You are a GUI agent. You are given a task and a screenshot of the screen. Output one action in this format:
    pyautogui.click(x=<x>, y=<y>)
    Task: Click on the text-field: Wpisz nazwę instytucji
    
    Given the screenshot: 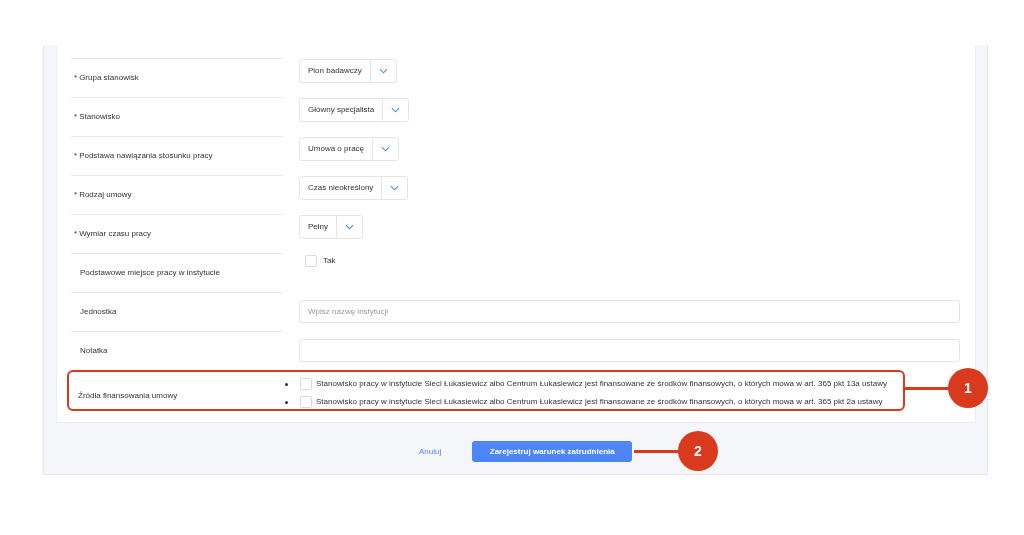 What is the action you would take?
    pyautogui.click(x=629, y=311)
    